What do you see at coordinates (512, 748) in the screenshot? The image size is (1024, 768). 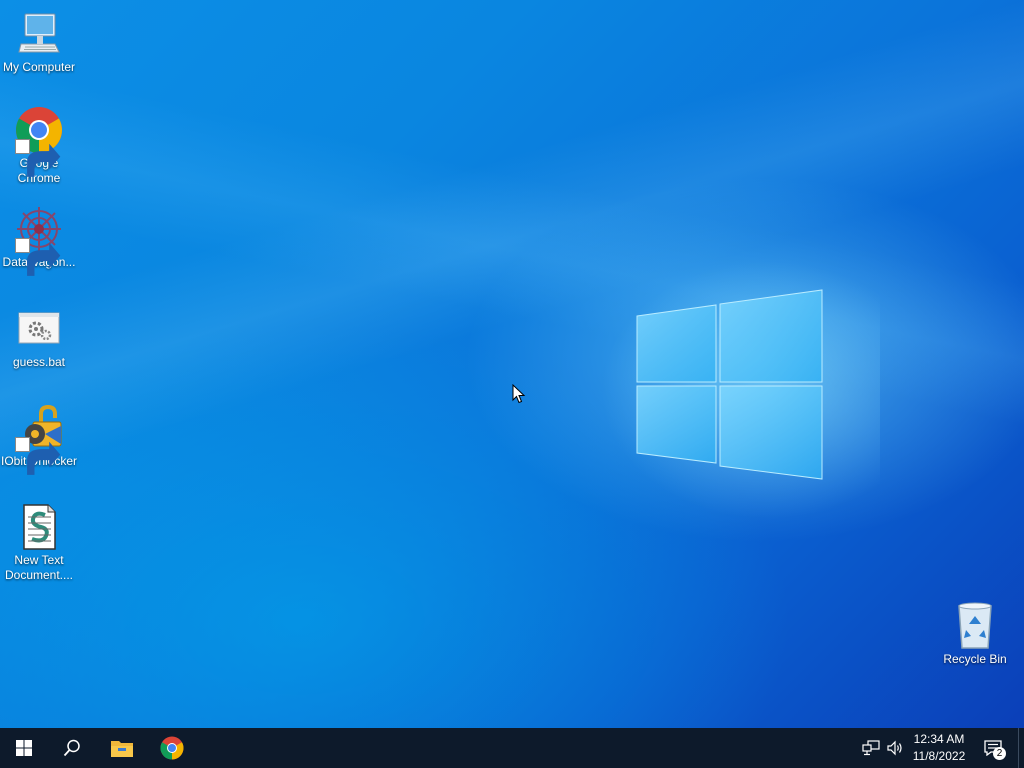 I see `taskbar: 12:34 AM 11/8/2022` at bounding box center [512, 748].